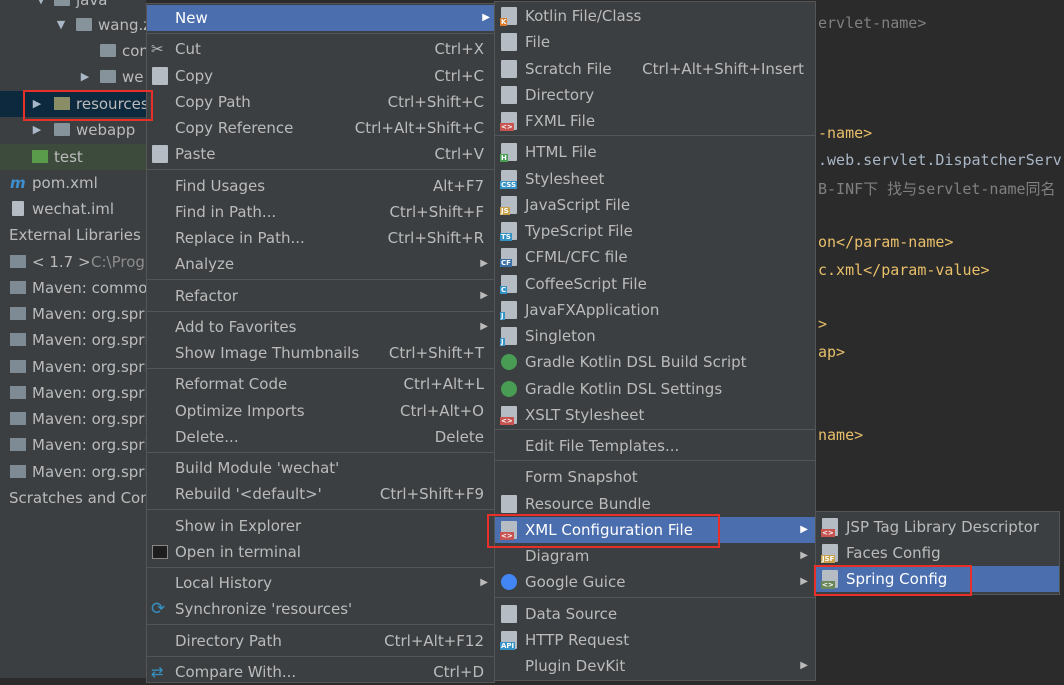  I want to click on menu-item-resource-bundle: Resource Bundle, so click(655, 504).